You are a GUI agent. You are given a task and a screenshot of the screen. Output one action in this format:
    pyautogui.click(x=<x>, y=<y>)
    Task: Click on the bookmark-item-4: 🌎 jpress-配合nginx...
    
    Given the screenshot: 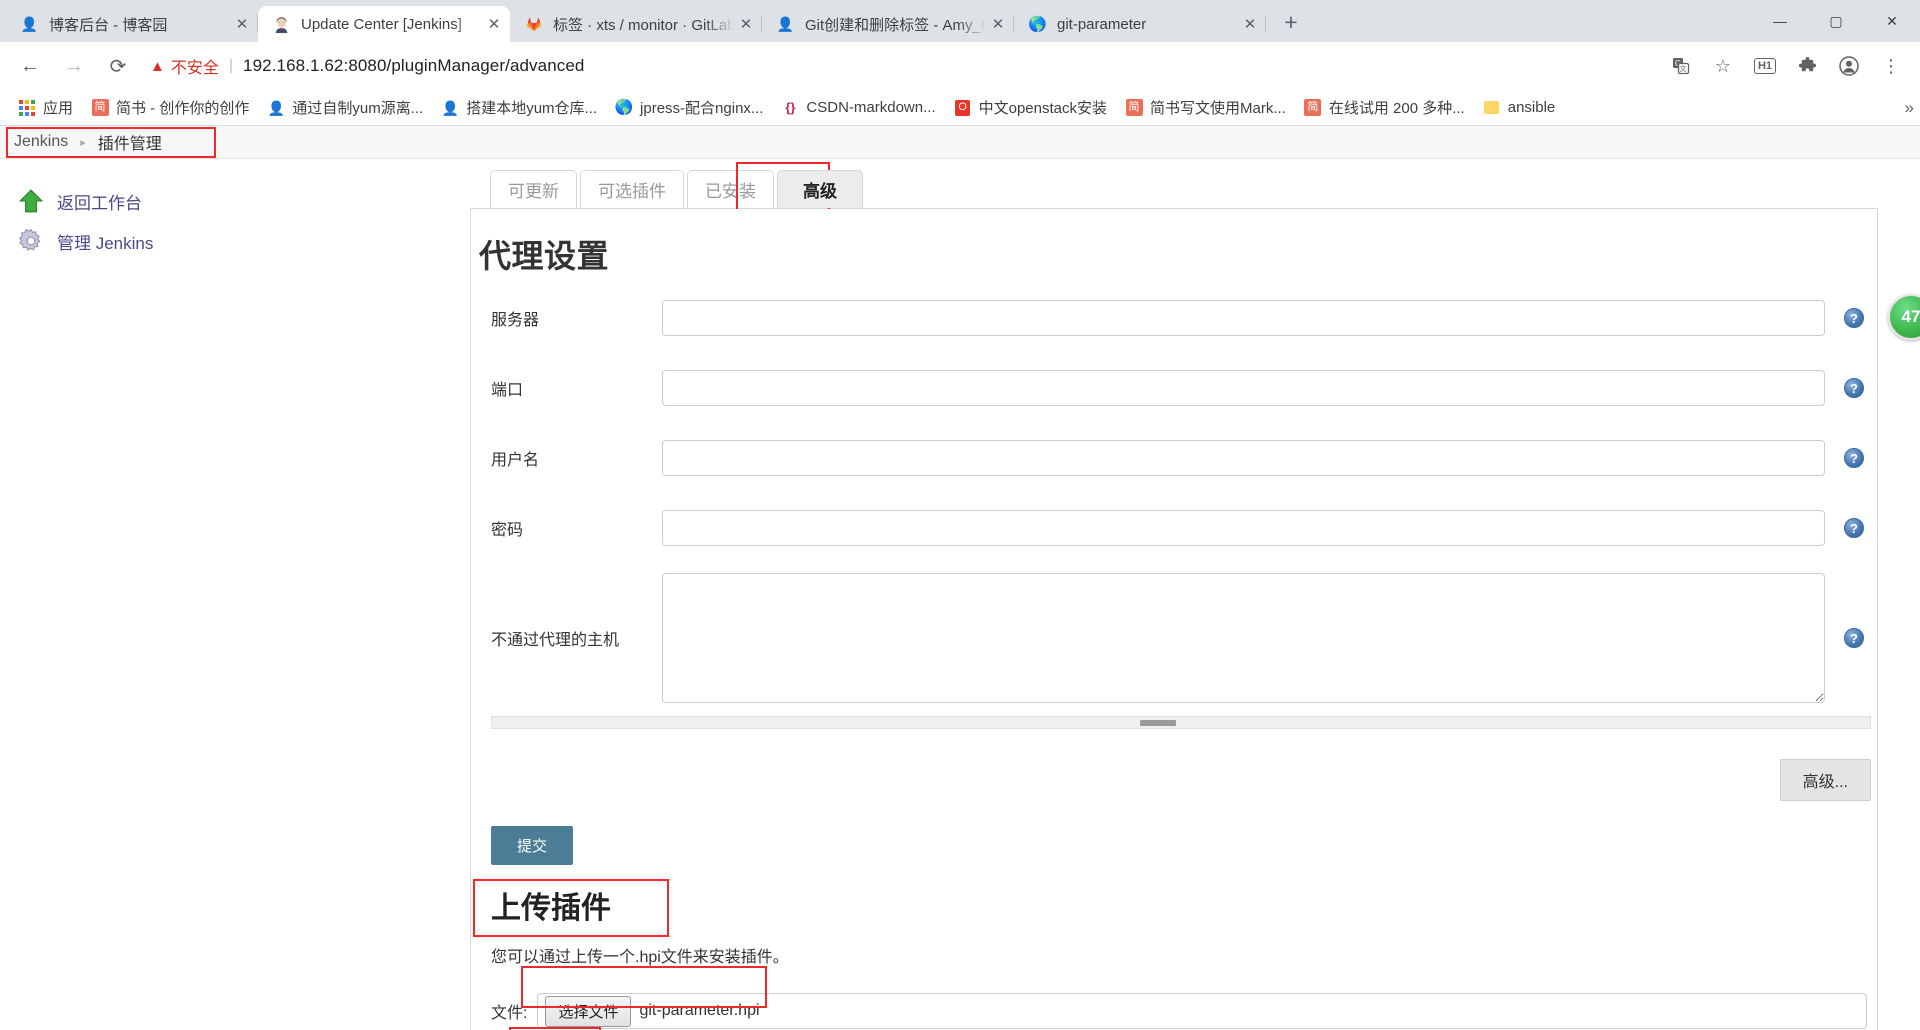 What is the action you would take?
    pyautogui.click(x=689, y=107)
    